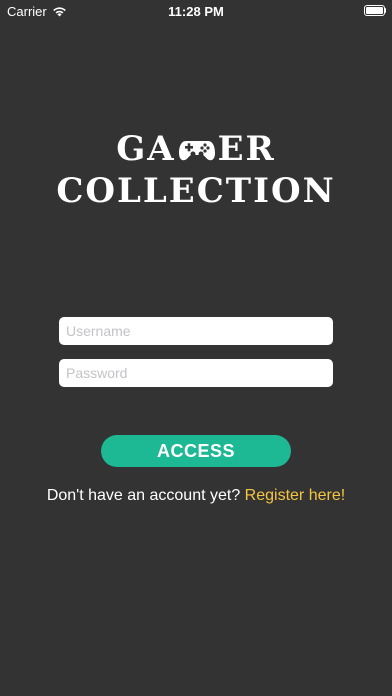 This screenshot has height=696, width=392. I want to click on username-input, so click(196, 331).